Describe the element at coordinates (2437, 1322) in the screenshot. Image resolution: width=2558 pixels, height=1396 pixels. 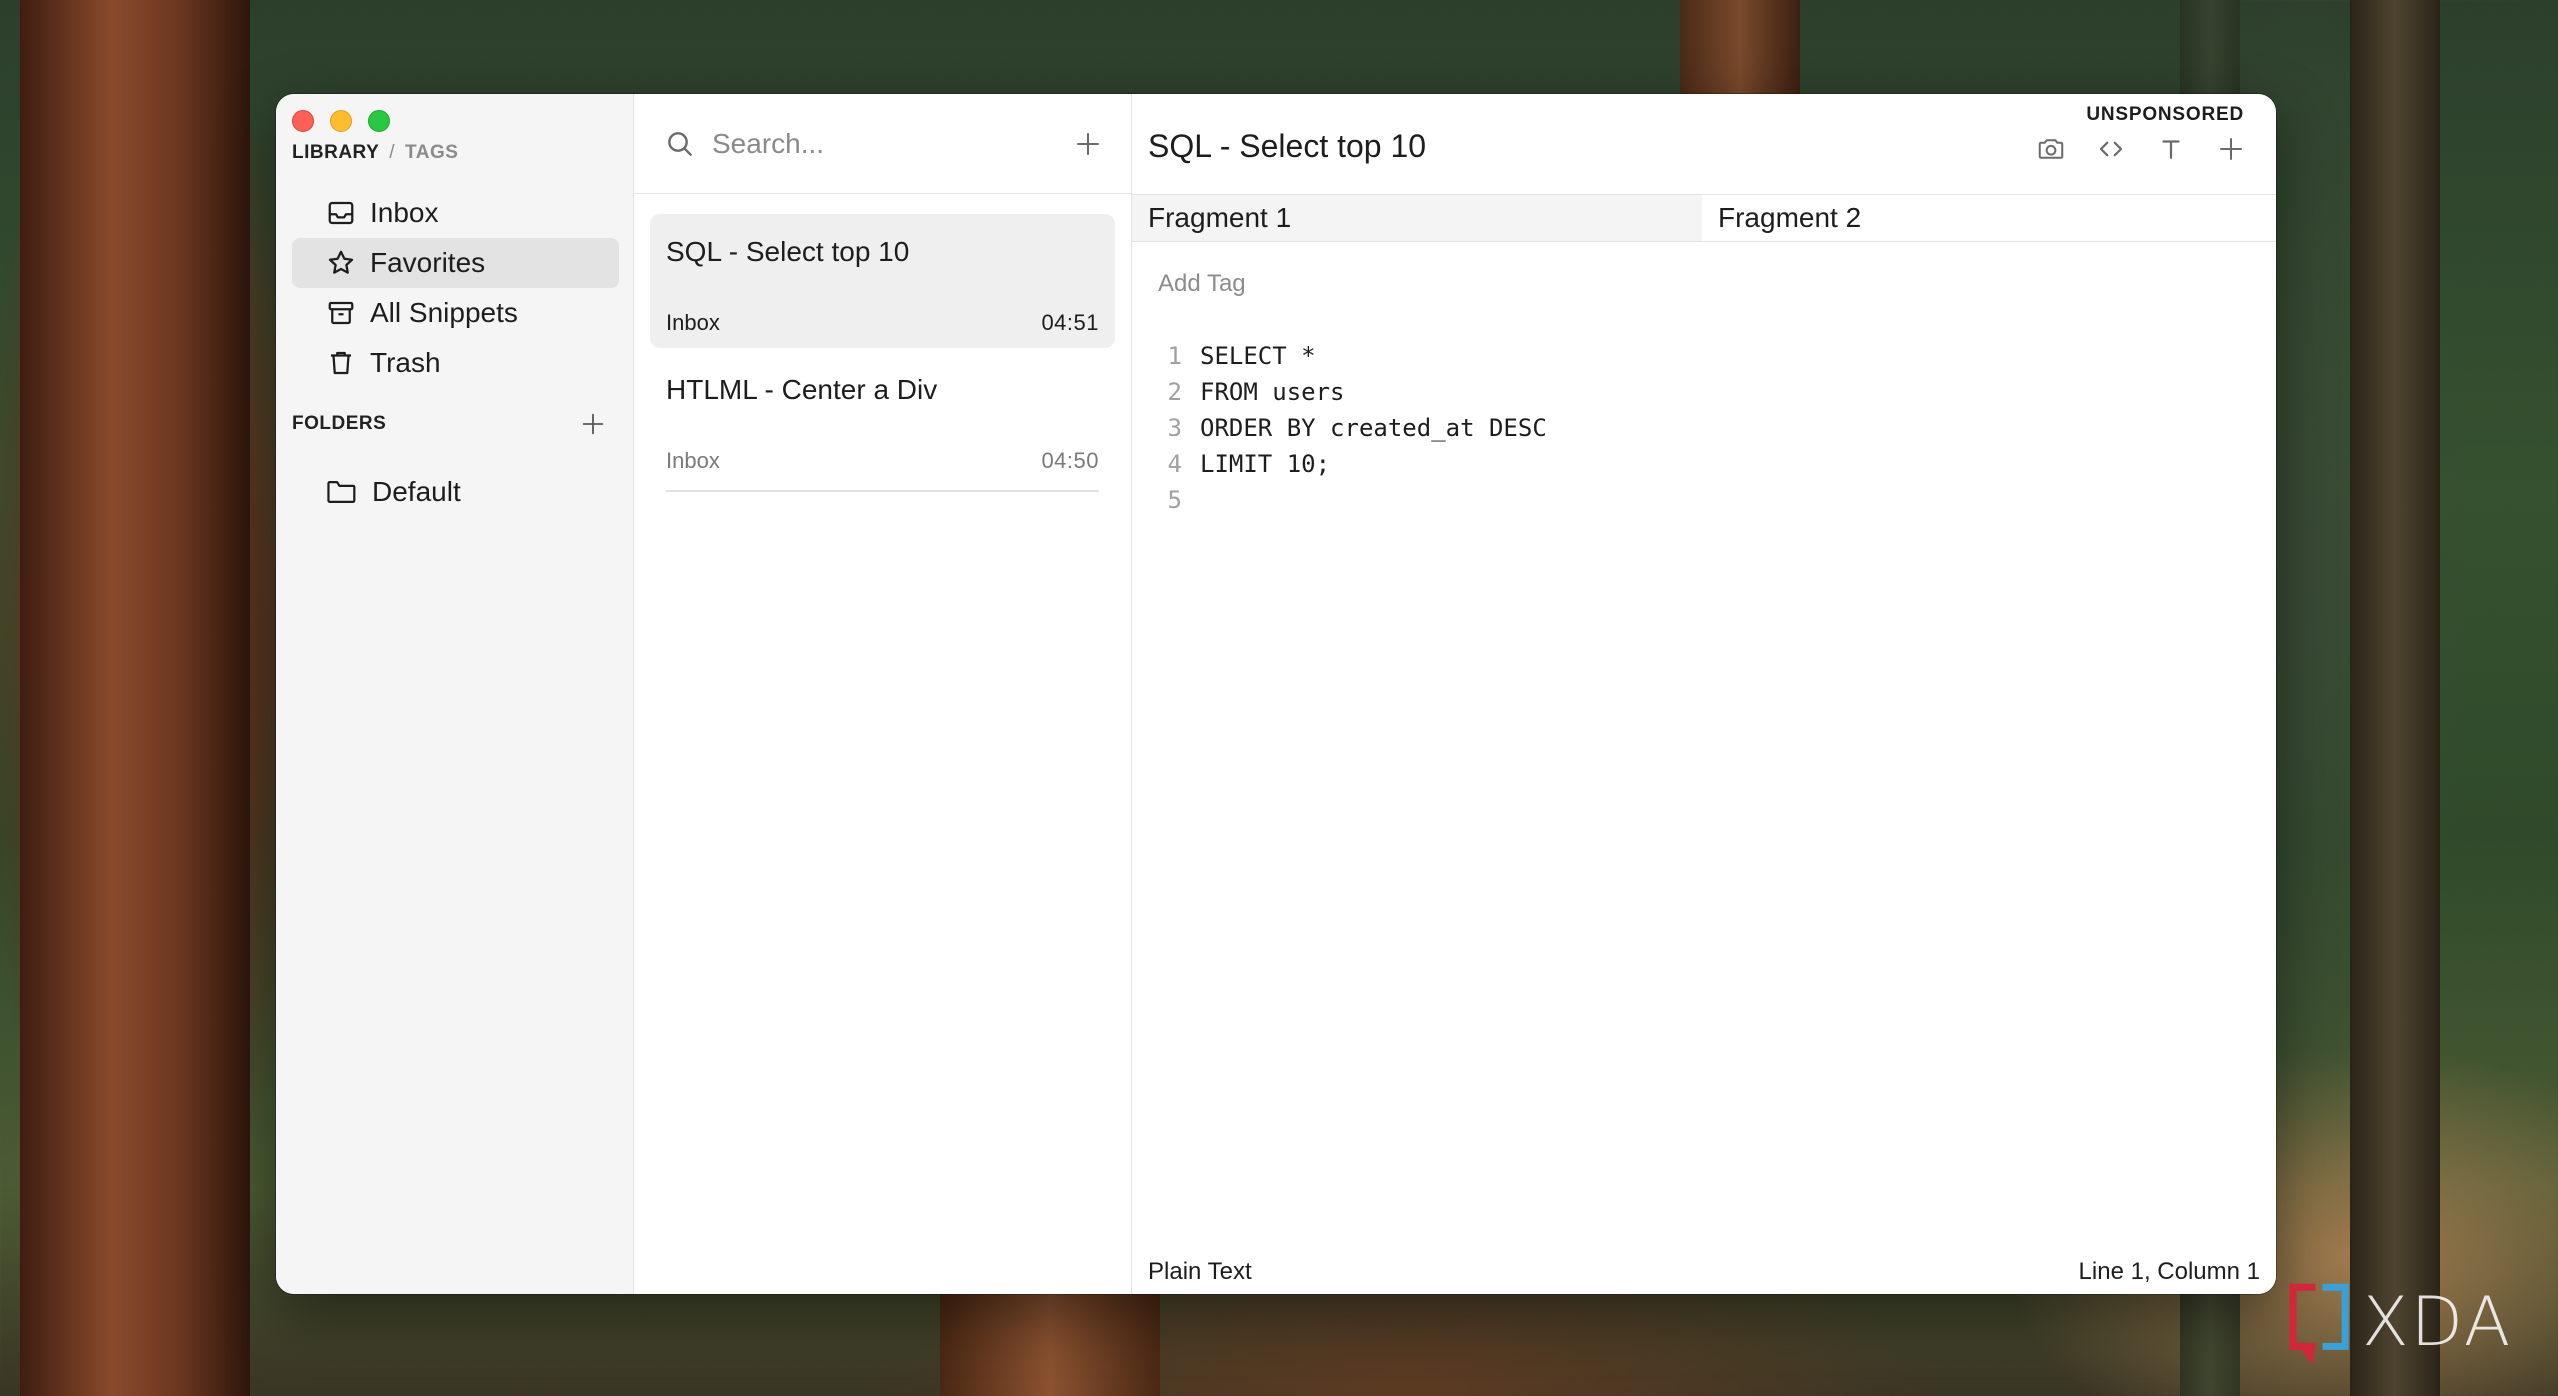
I see `watermark-text: XDA` at that location.